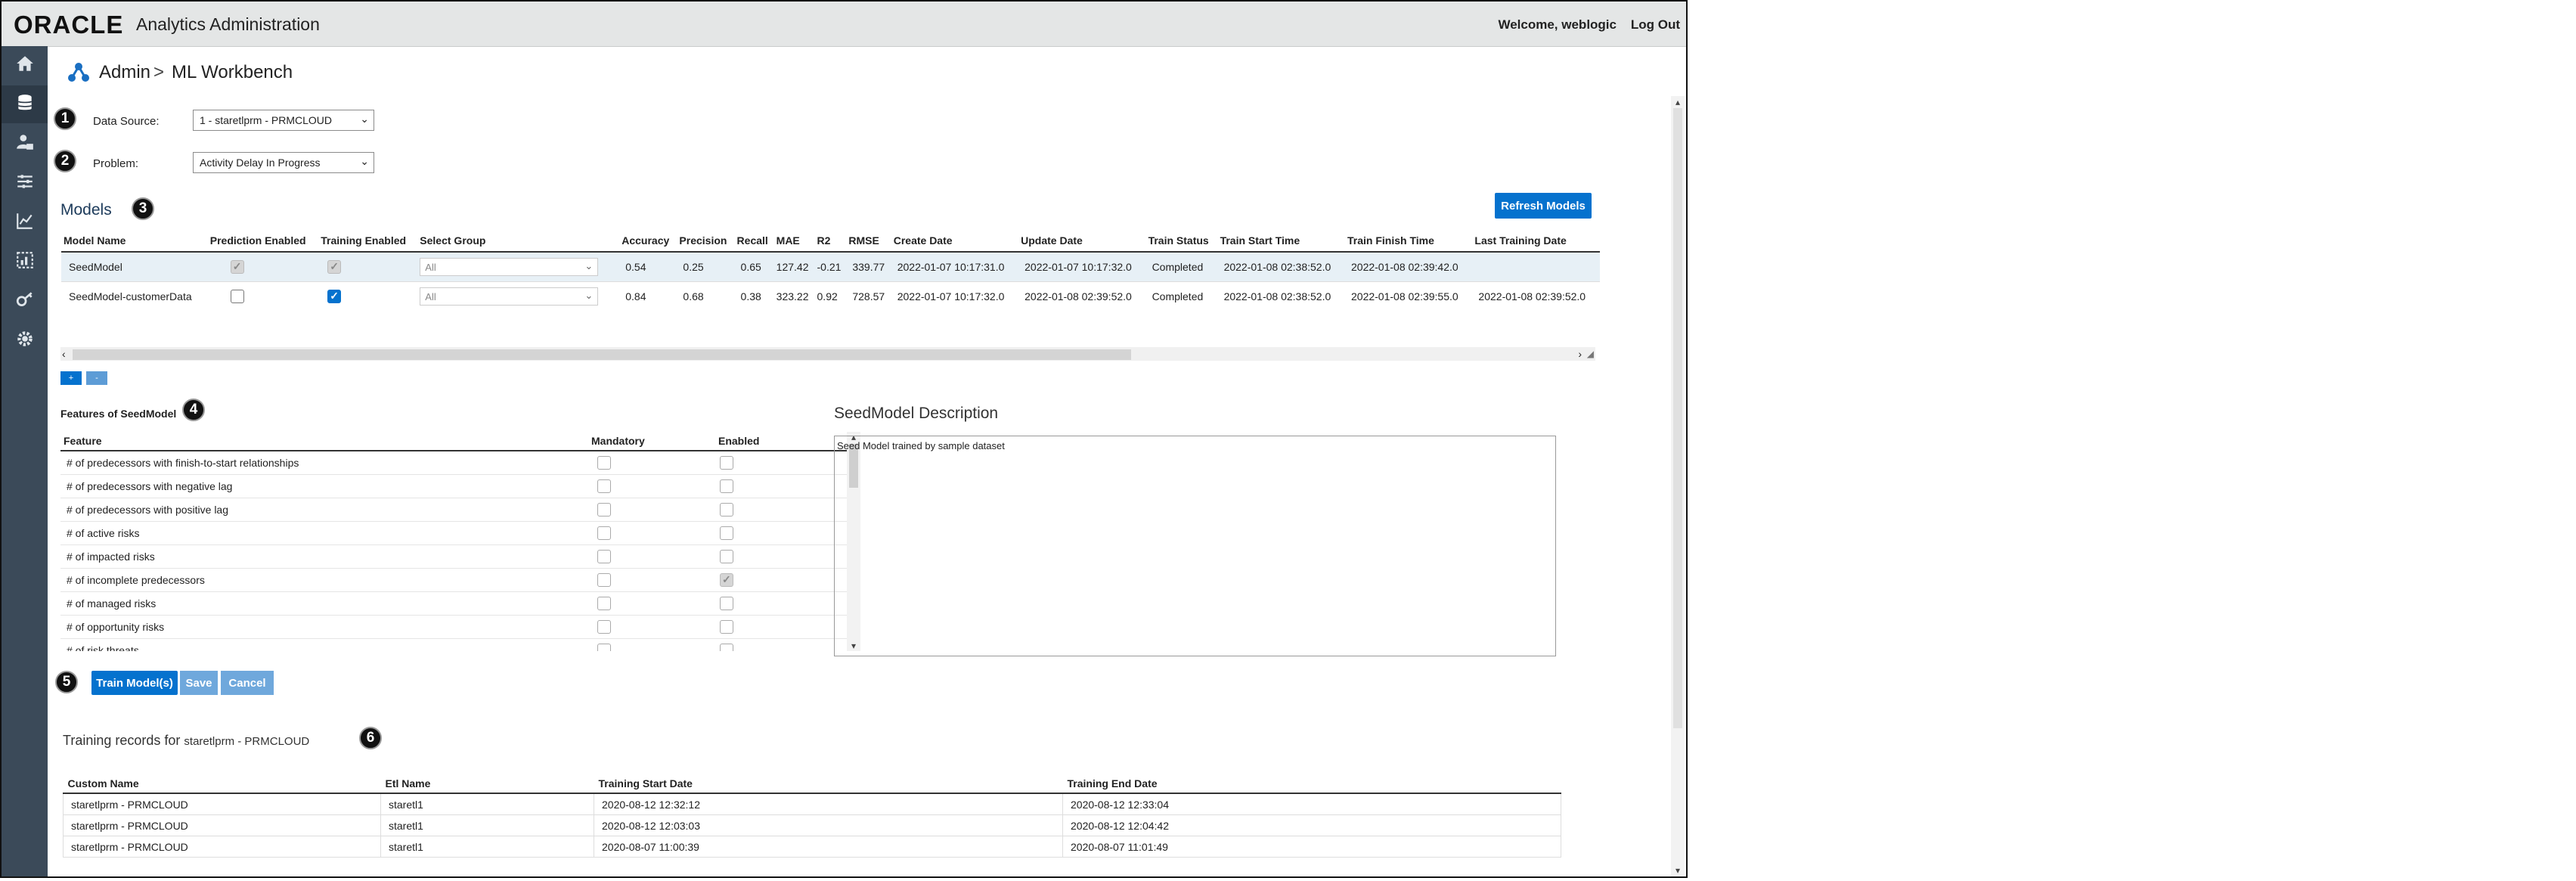  What do you see at coordinates (263, 241) in the screenshot?
I see `col-prediction-enabled: Prediction Enabled` at bounding box center [263, 241].